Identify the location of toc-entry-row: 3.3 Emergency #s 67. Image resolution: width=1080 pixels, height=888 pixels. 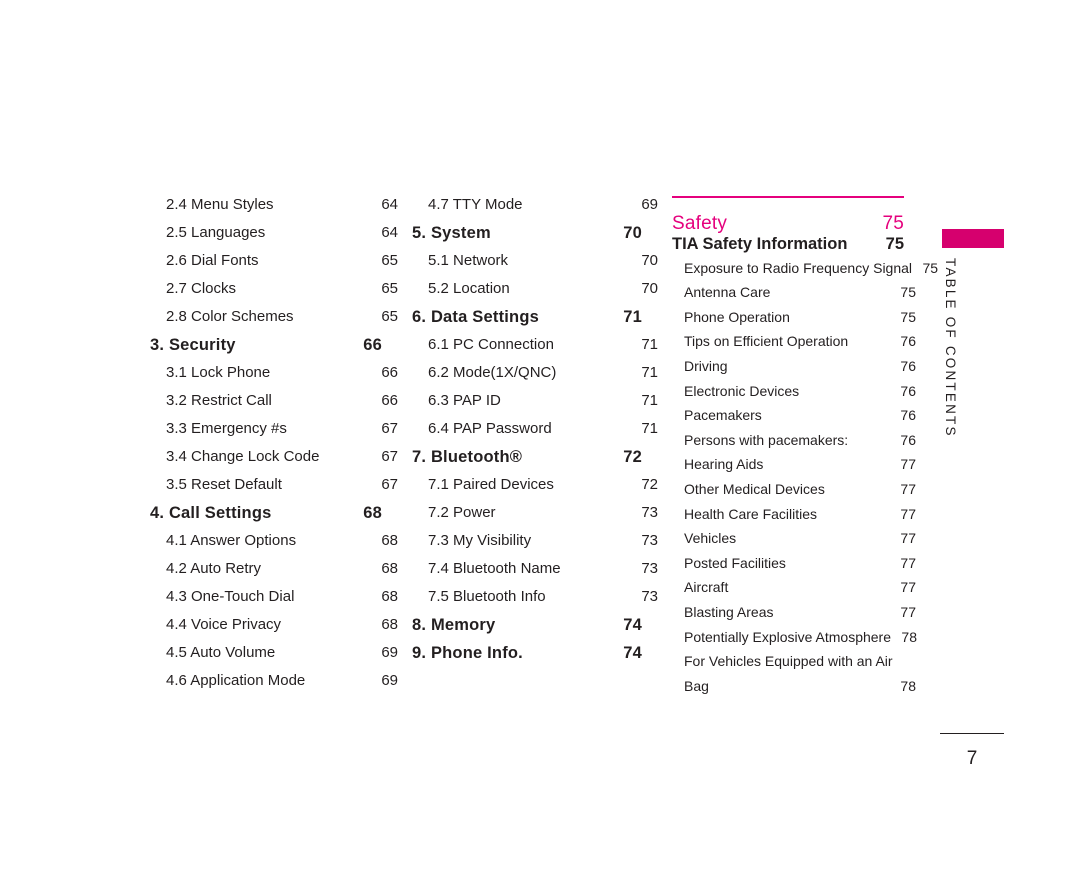
(282, 434).